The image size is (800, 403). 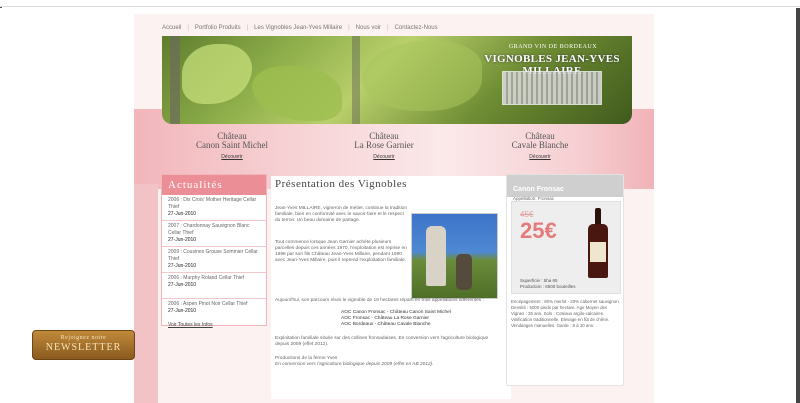 What do you see at coordinates (565, 188) in the screenshot?
I see `product-header: Canon Fronsac Appellation: Fronsac` at bounding box center [565, 188].